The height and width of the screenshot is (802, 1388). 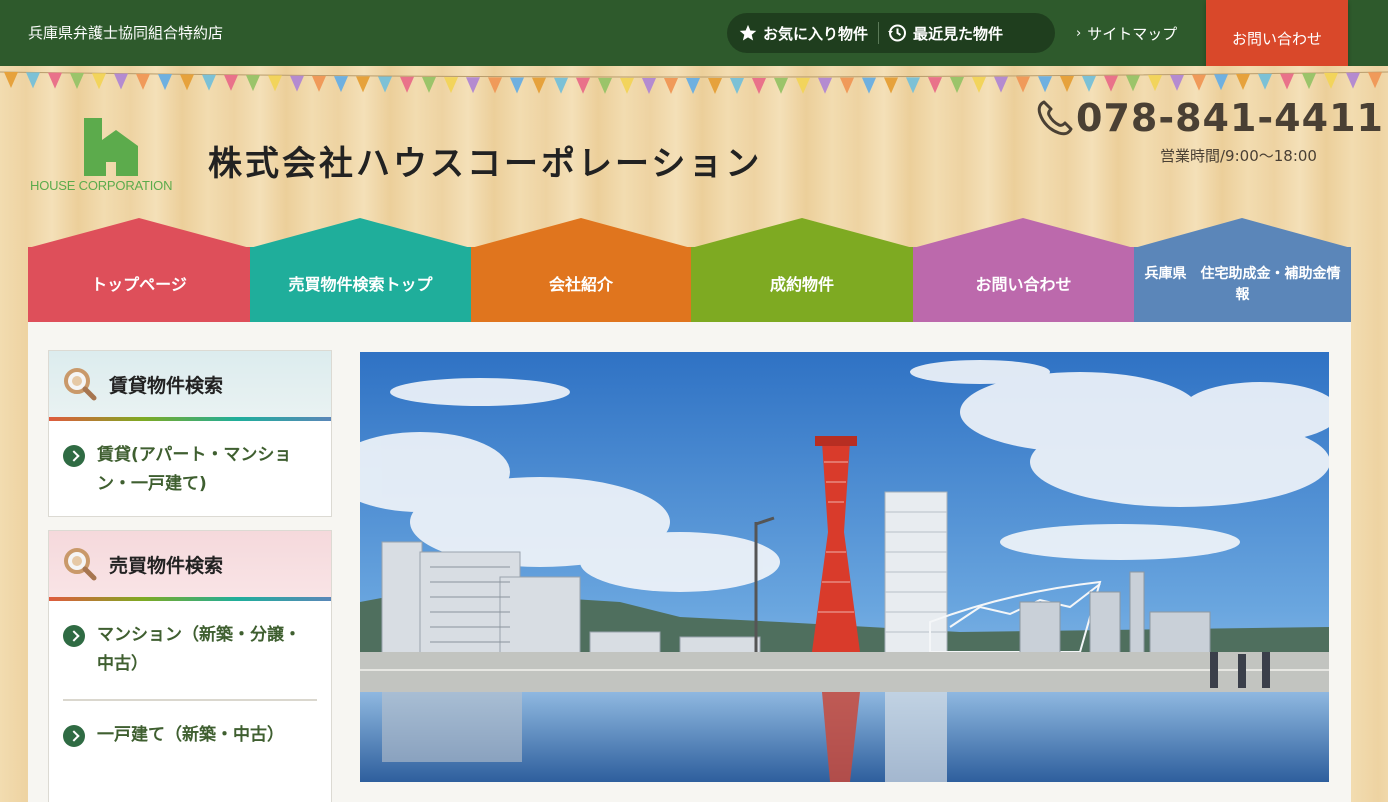 I want to click on business-hours: 営業時間/9:00〜18:00, so click(x=1238, y=156).